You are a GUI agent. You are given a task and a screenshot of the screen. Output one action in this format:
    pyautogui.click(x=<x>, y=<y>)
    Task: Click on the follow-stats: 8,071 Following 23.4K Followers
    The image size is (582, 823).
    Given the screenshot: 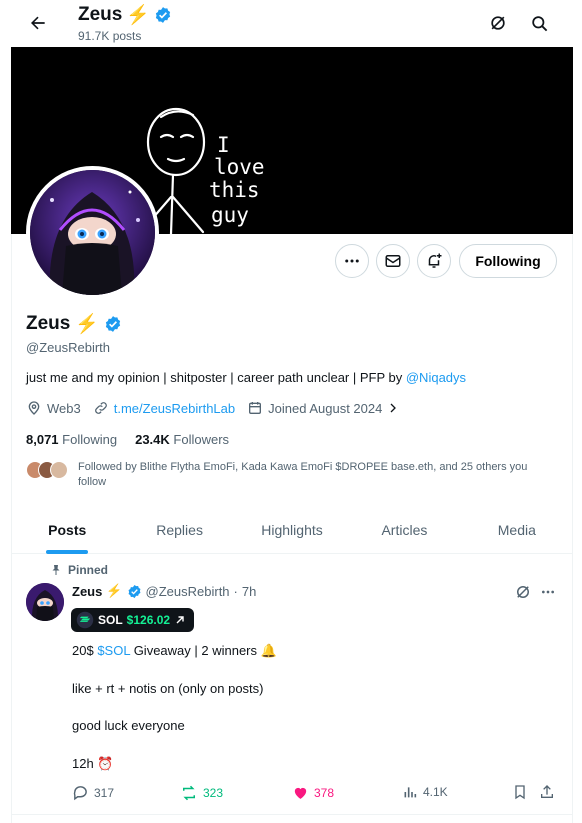 What is the action you would take?
    pyautogui.click(x=127, y=439)
    